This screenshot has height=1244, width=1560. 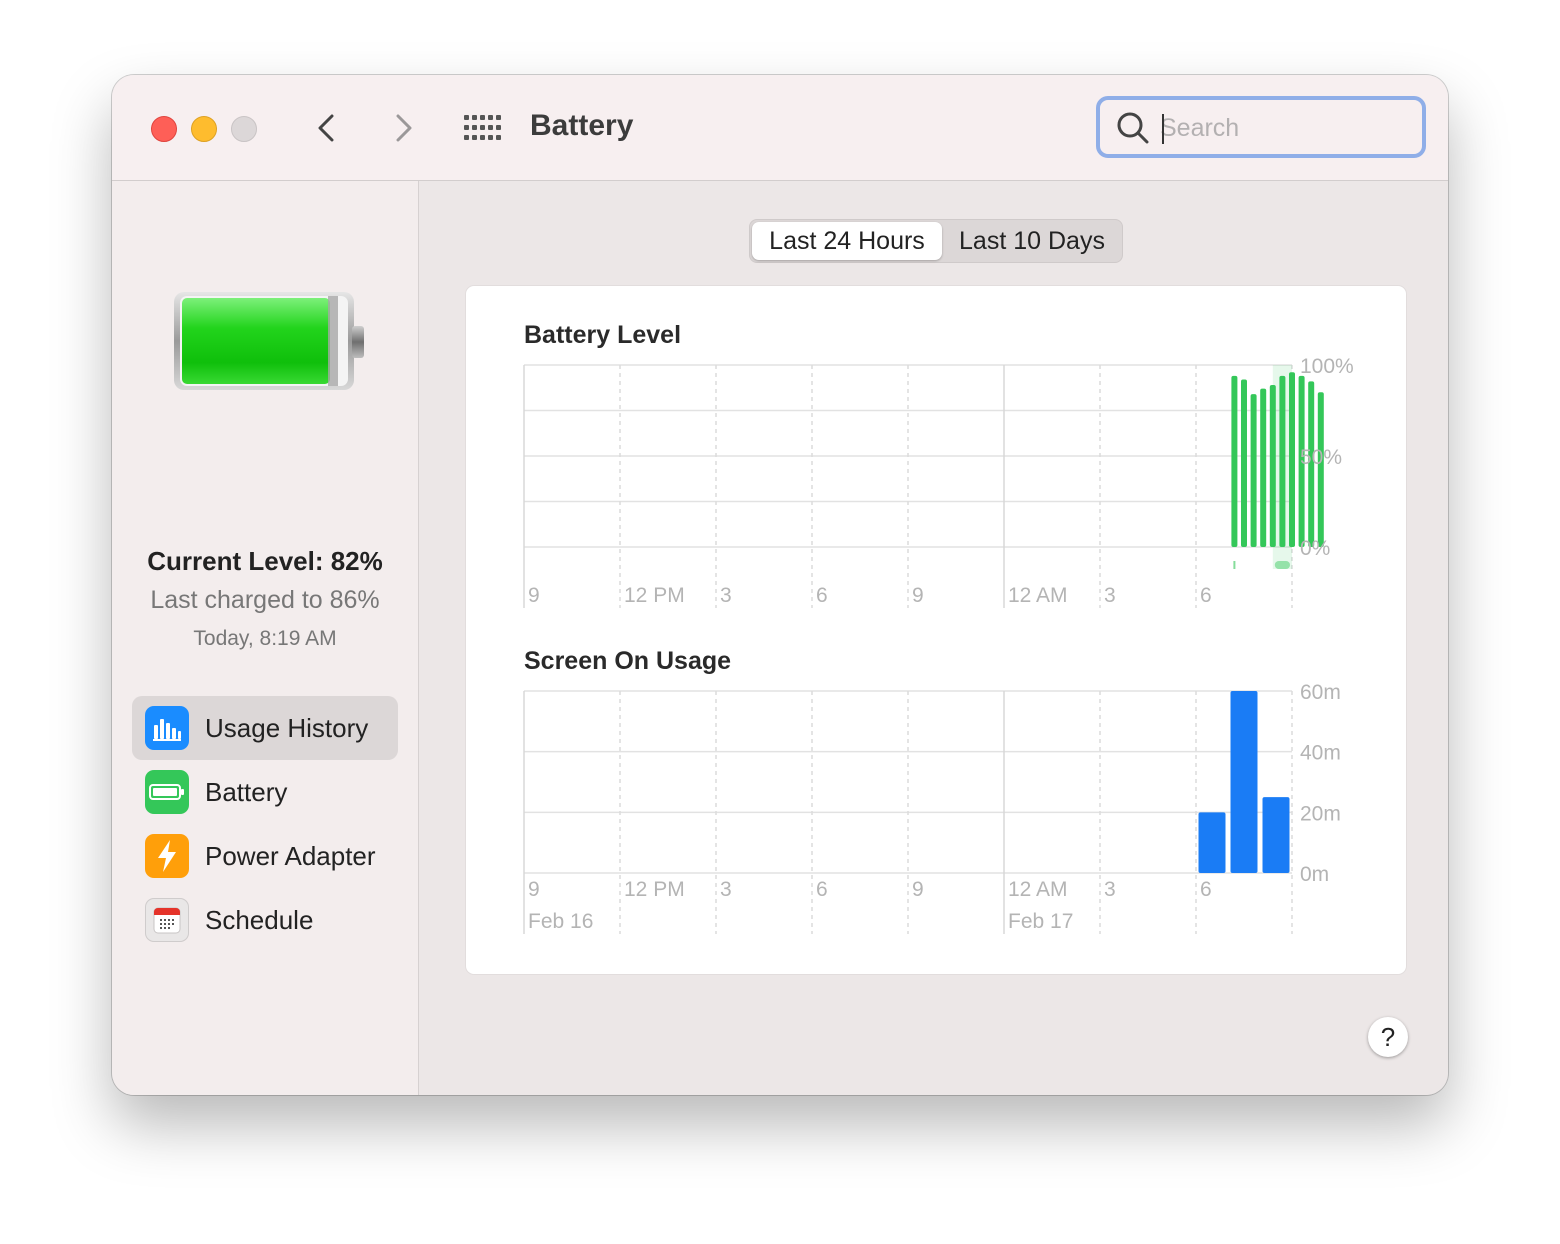 I want to click on battery-charge-fill, so click(x=256, y=341).